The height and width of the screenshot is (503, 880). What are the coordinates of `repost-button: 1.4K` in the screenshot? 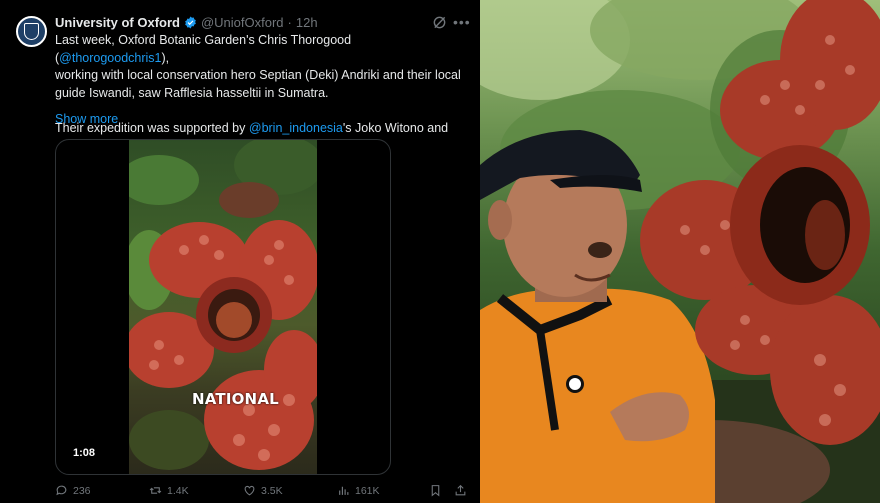 It's located at (169, 490).